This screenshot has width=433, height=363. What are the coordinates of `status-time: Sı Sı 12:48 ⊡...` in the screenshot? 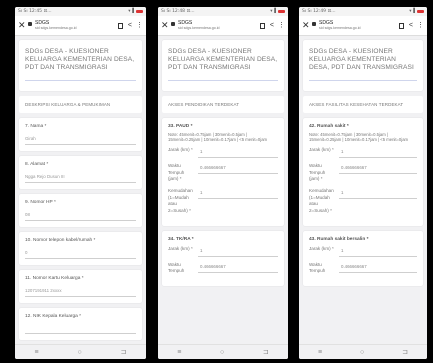 It's located at (178, 11).